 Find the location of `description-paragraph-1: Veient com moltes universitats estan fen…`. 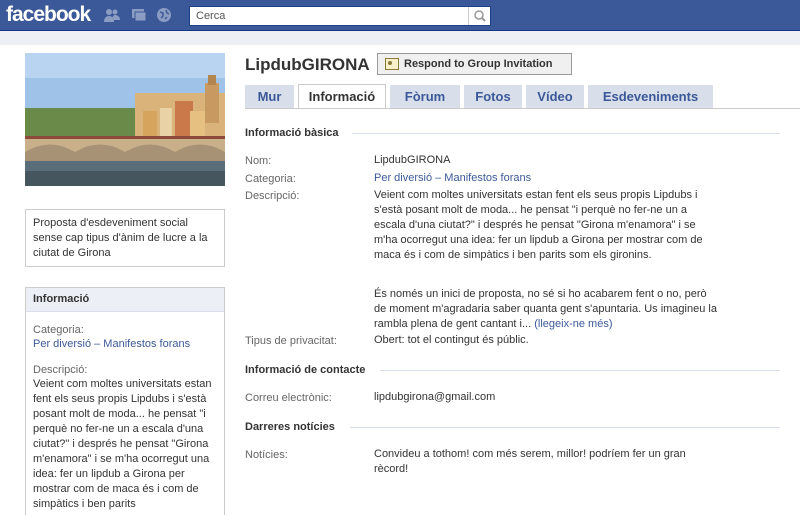

description-paragraph-1: Veient com moltes universitats estan fen… is located at coordinates (538, 225).